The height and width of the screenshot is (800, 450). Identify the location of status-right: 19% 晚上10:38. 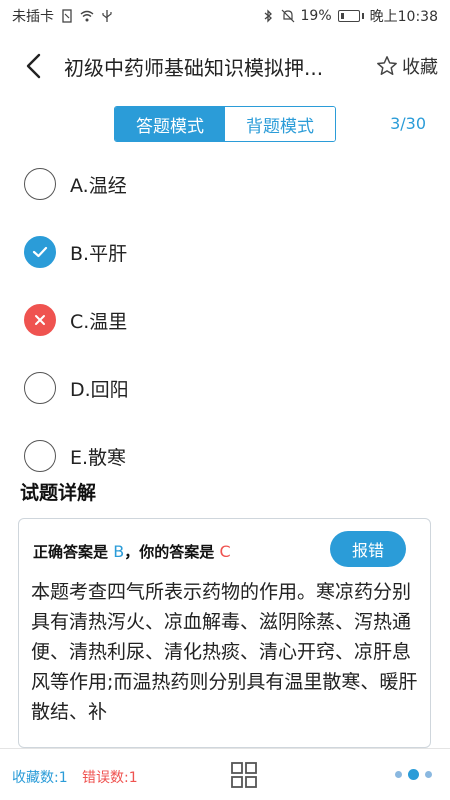
(349, 16).